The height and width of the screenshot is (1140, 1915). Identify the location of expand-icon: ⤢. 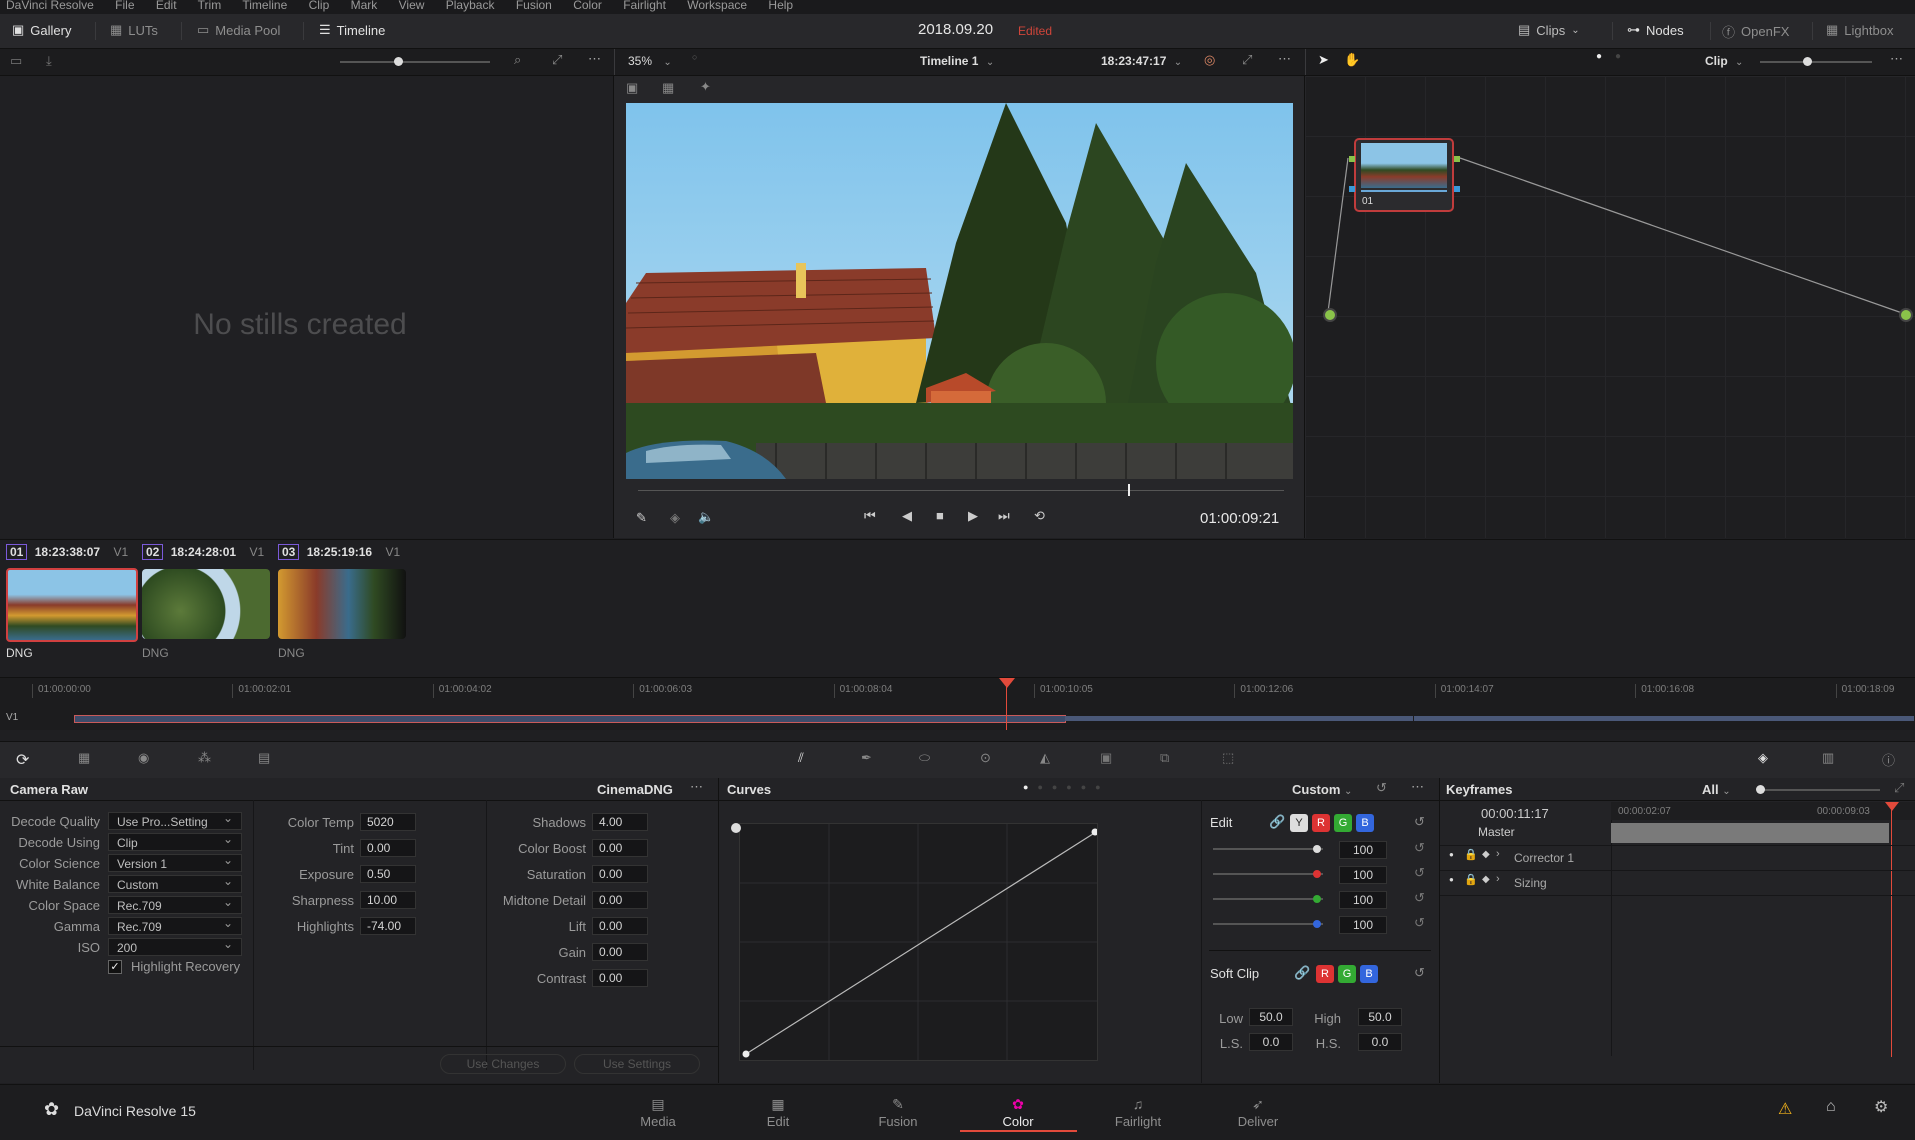
(1899, 788).